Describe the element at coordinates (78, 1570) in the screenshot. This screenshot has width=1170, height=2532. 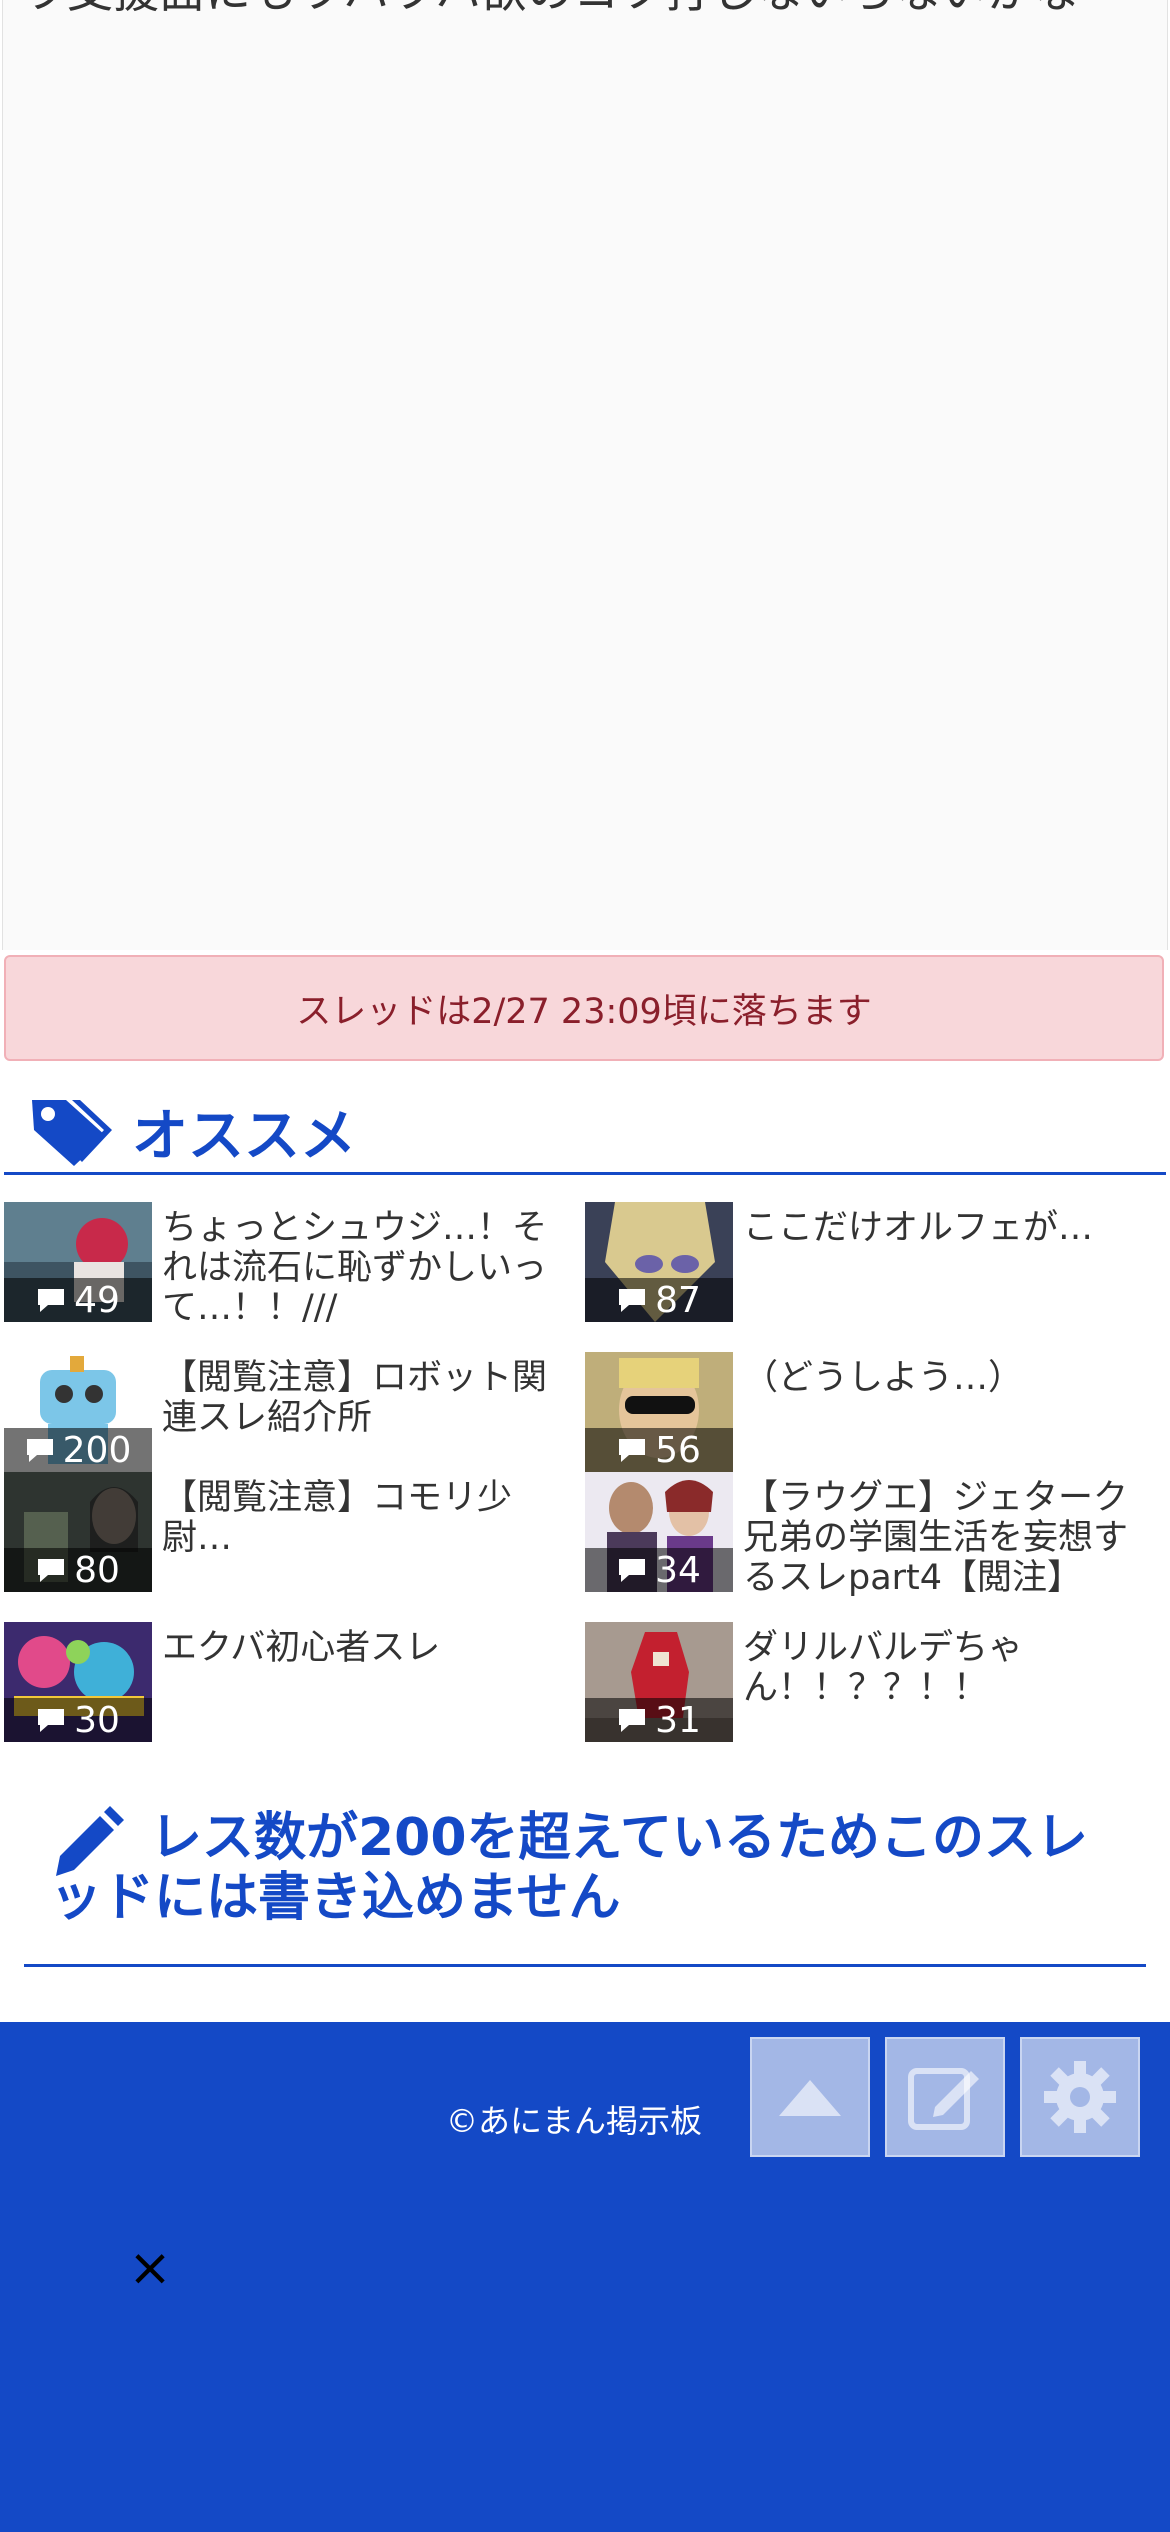
I see `reply-count: 80` at that location.